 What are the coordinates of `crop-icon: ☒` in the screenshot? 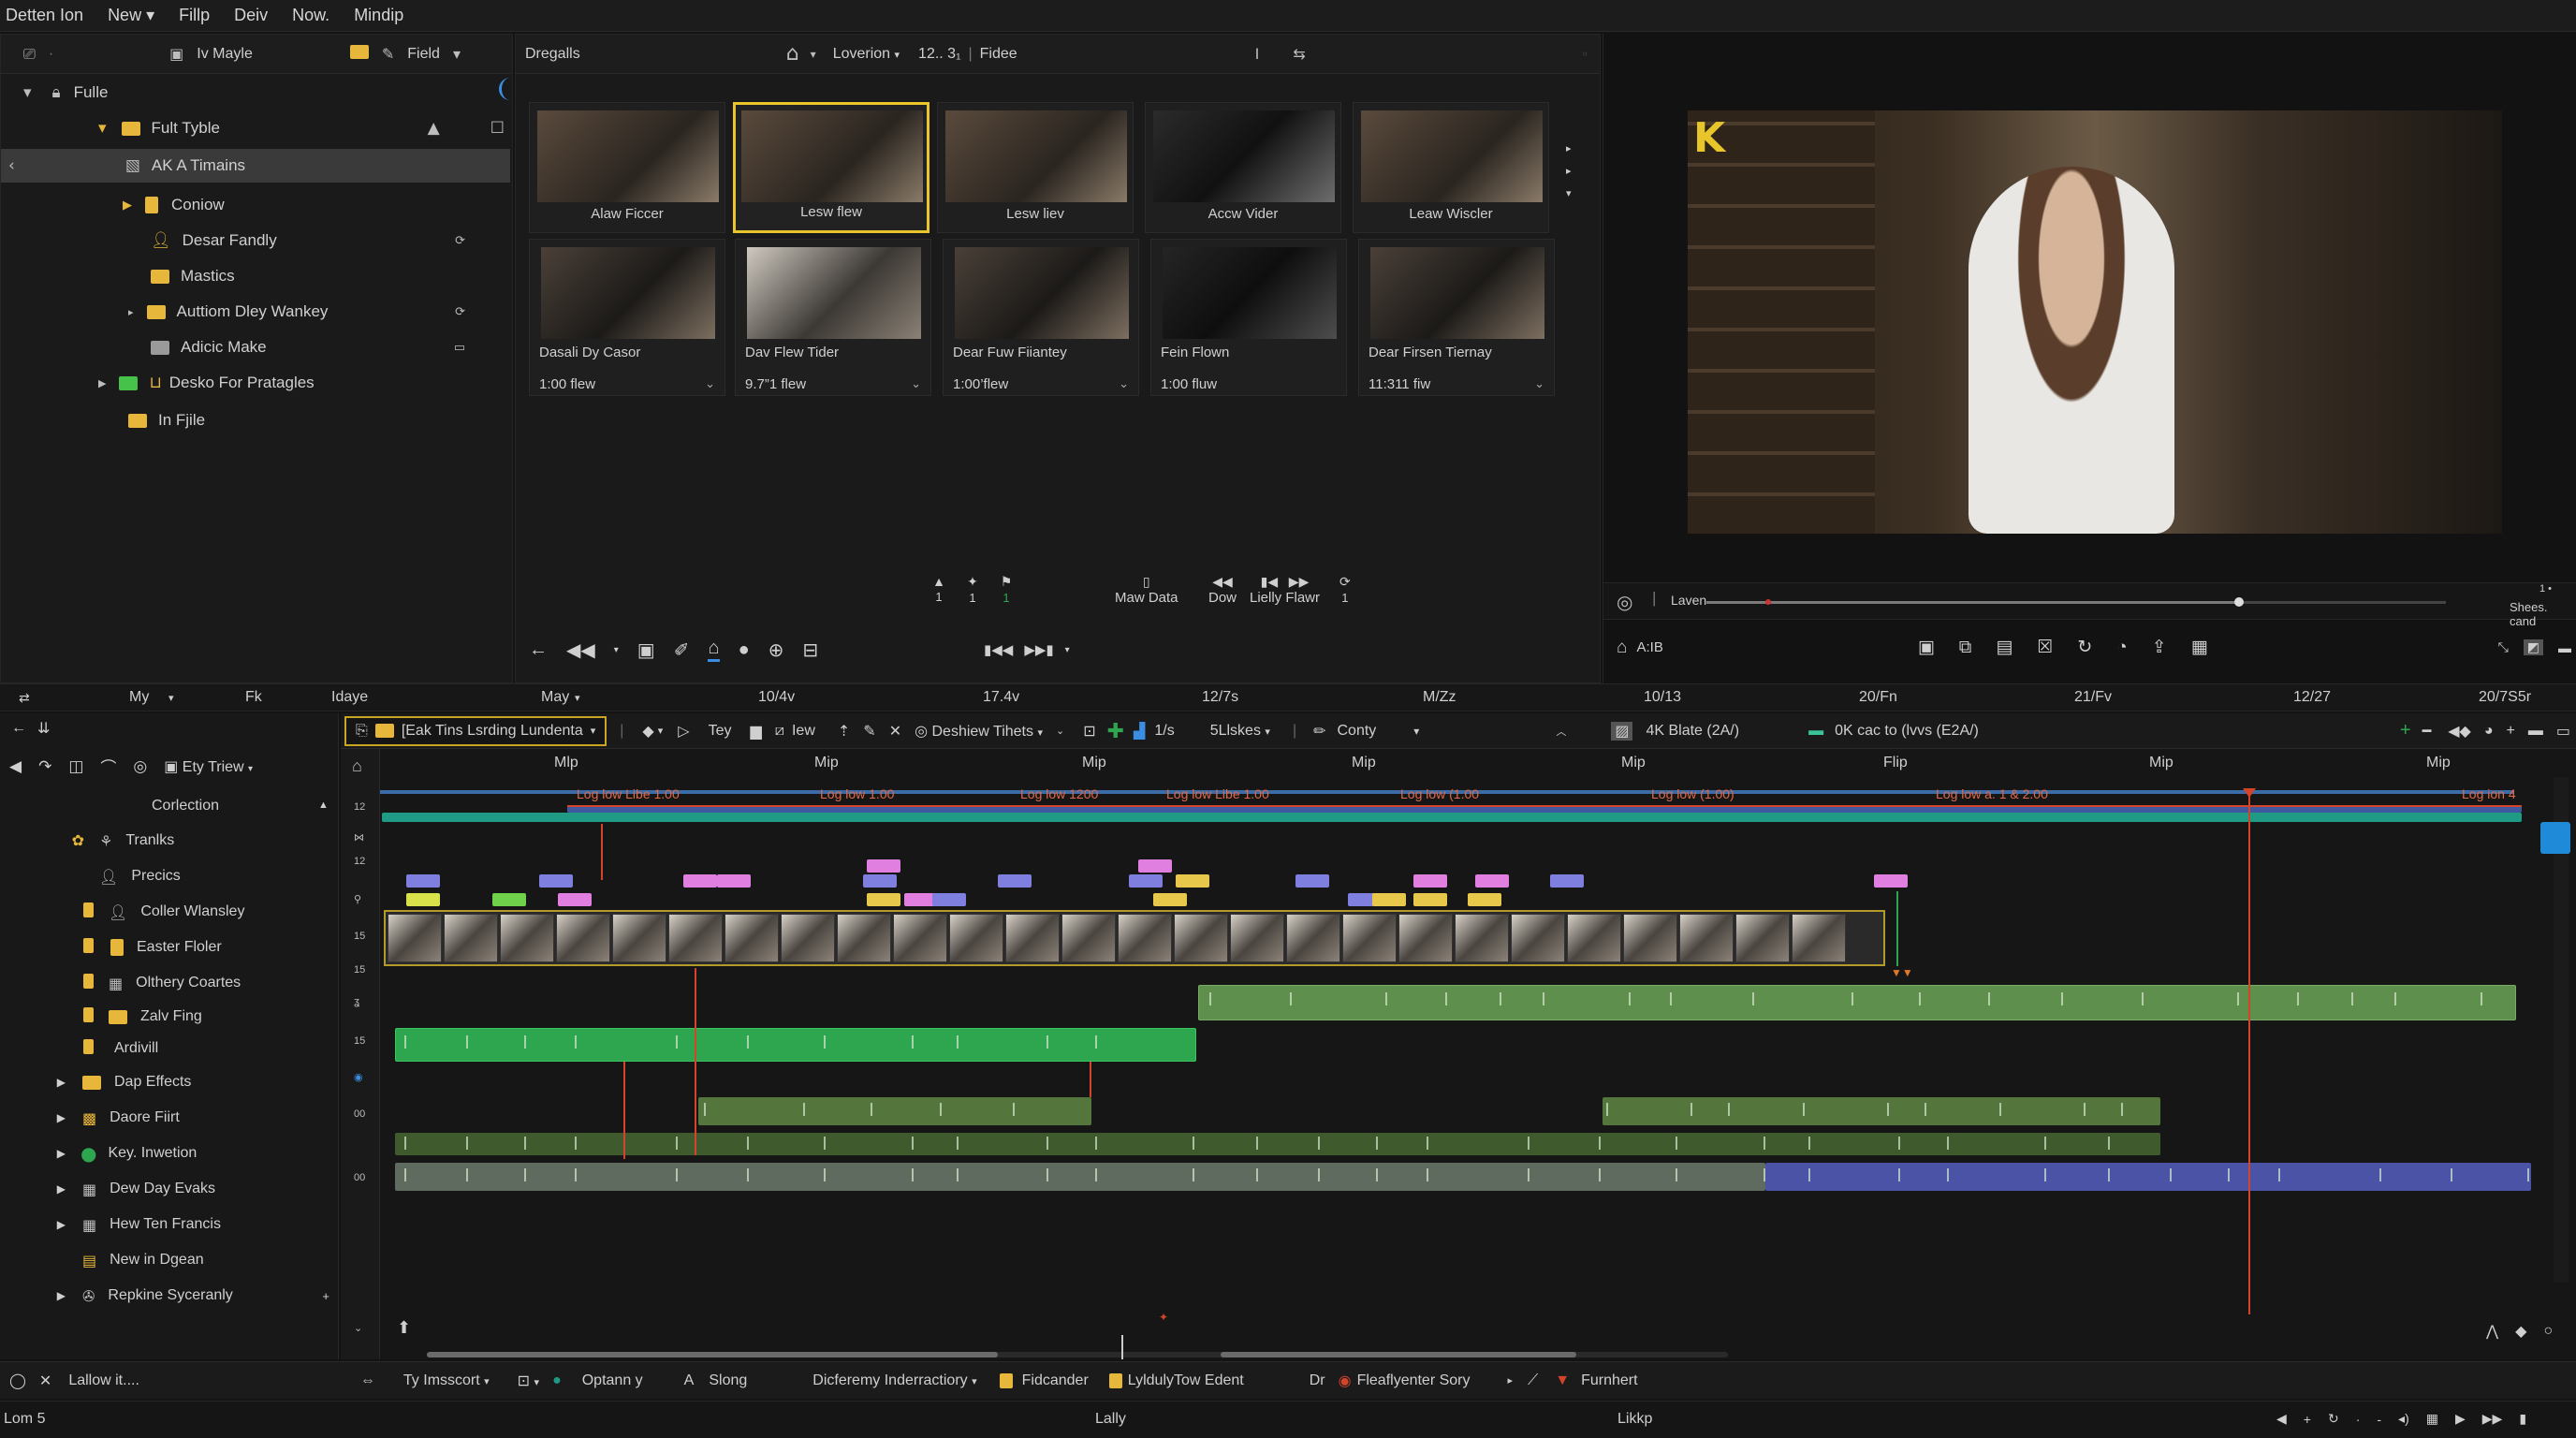 It's located at (2045, 647).